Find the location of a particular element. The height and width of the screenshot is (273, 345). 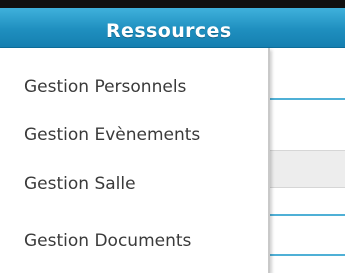

menu-ressources: Ressources is located at coordinates (172, 28).